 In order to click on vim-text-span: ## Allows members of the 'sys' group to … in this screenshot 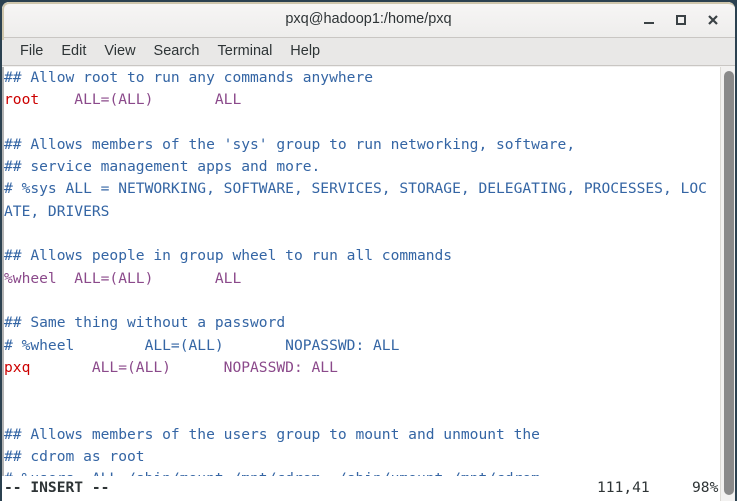, I will do `click(290, 144)`.